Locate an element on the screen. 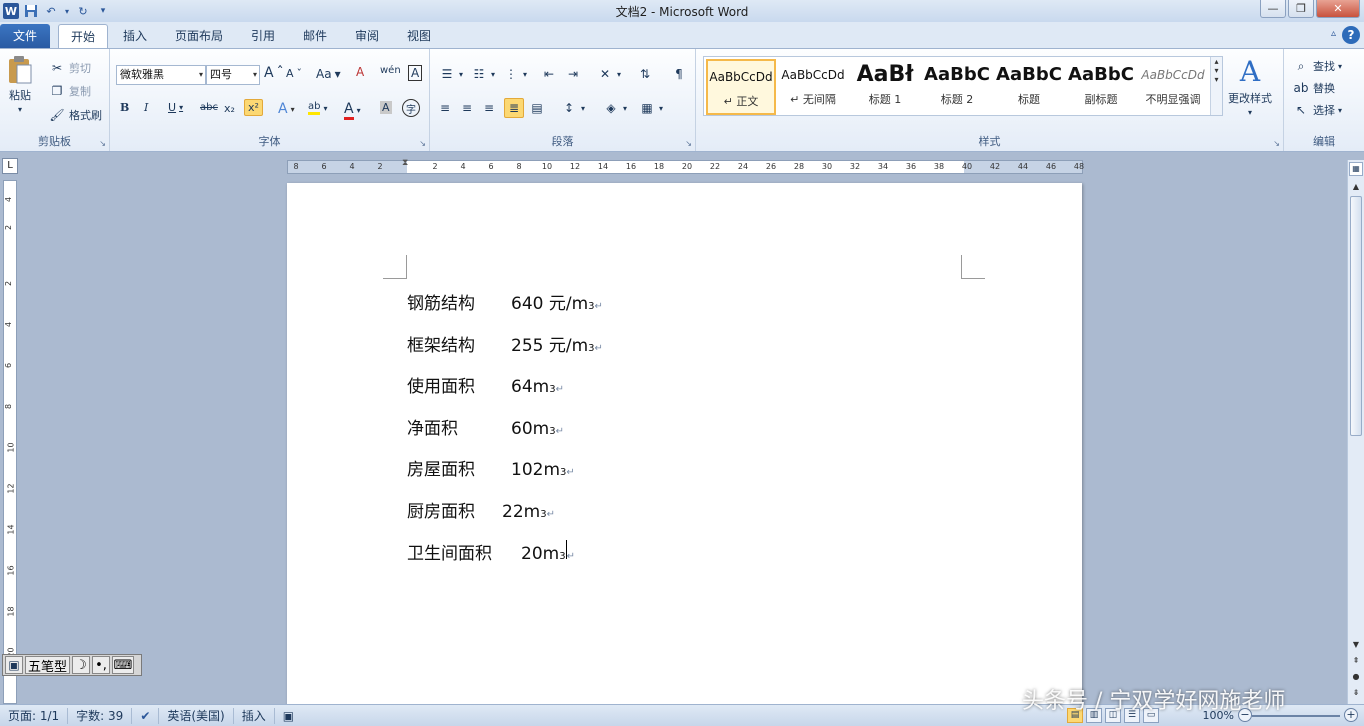 This screenshot has width=1364, height=726. document-line: 钢筋结构 640 元/m 3 ↵ is located at coordinates (505, 310).